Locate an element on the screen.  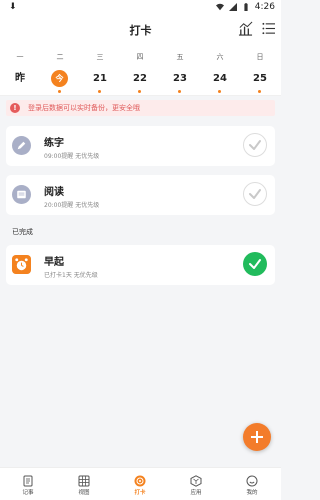
day-date: 21 is located at coordinates (100, 78).